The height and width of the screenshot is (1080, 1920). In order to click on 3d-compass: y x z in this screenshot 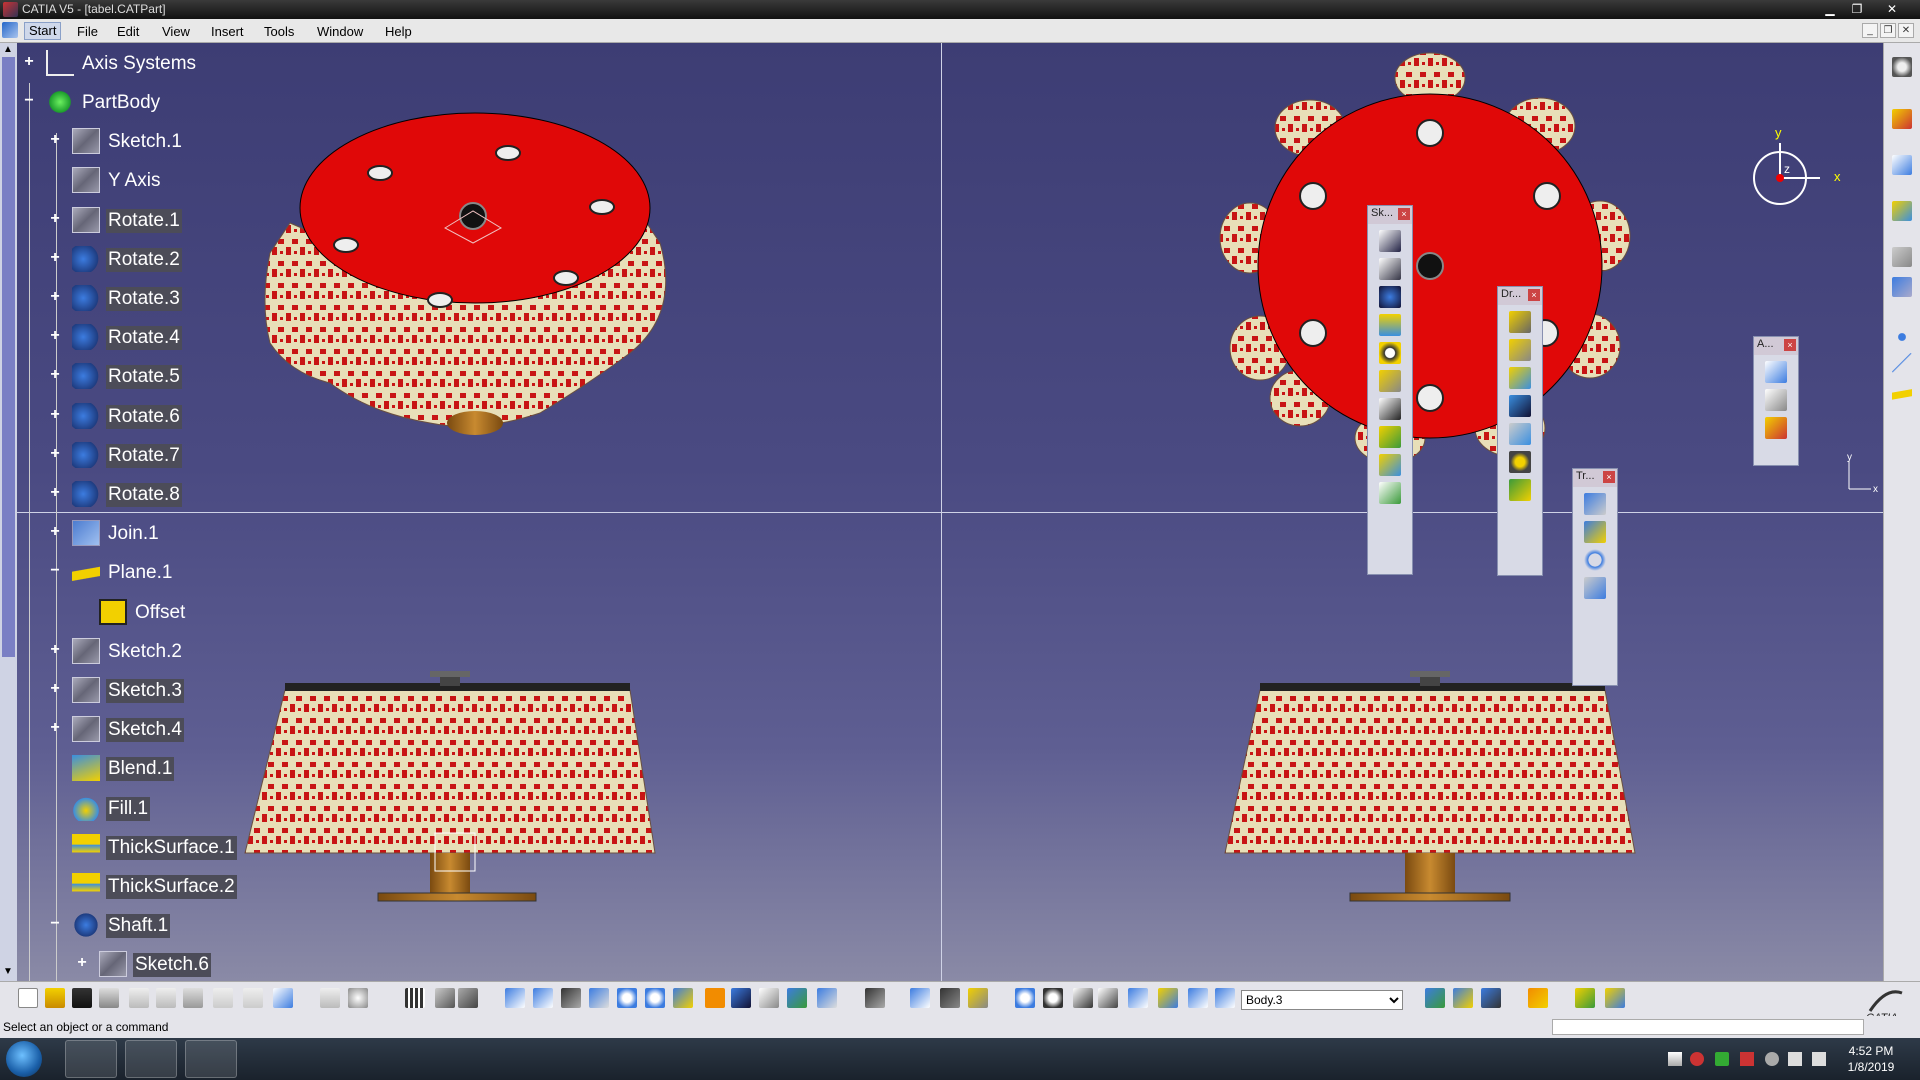, I will do `click(1795, 178)`.